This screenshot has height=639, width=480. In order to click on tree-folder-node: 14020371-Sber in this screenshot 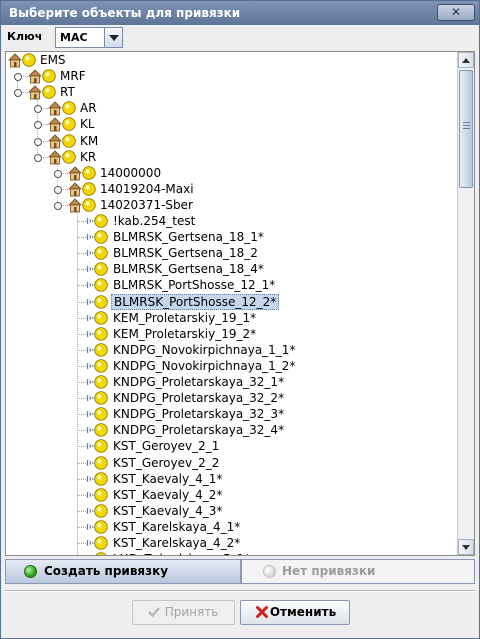, I will do `click(231, 205)`.